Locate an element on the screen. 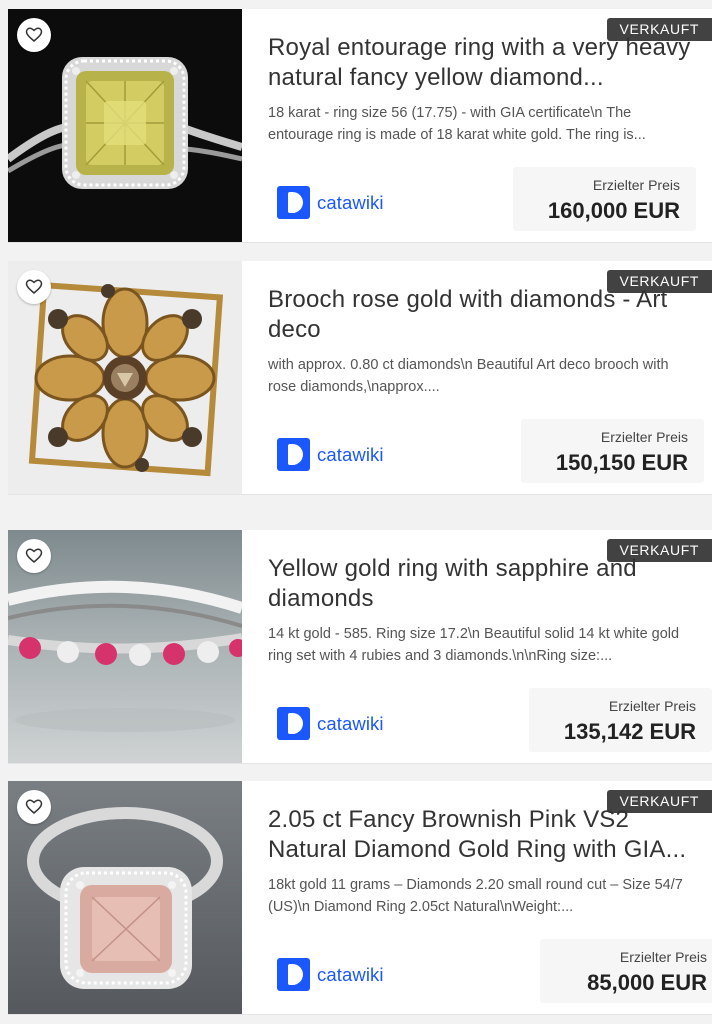 The width and height of the screenshot is (712, 1024). price-value: 150,150 EUR is located at coordinates (621, 462).